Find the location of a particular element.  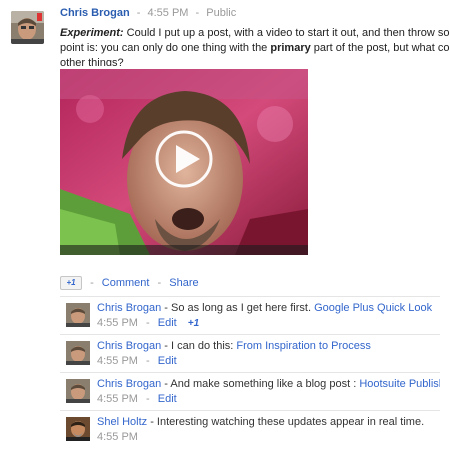

post-body-text-4: other things? is located at coordinates (92, 61).